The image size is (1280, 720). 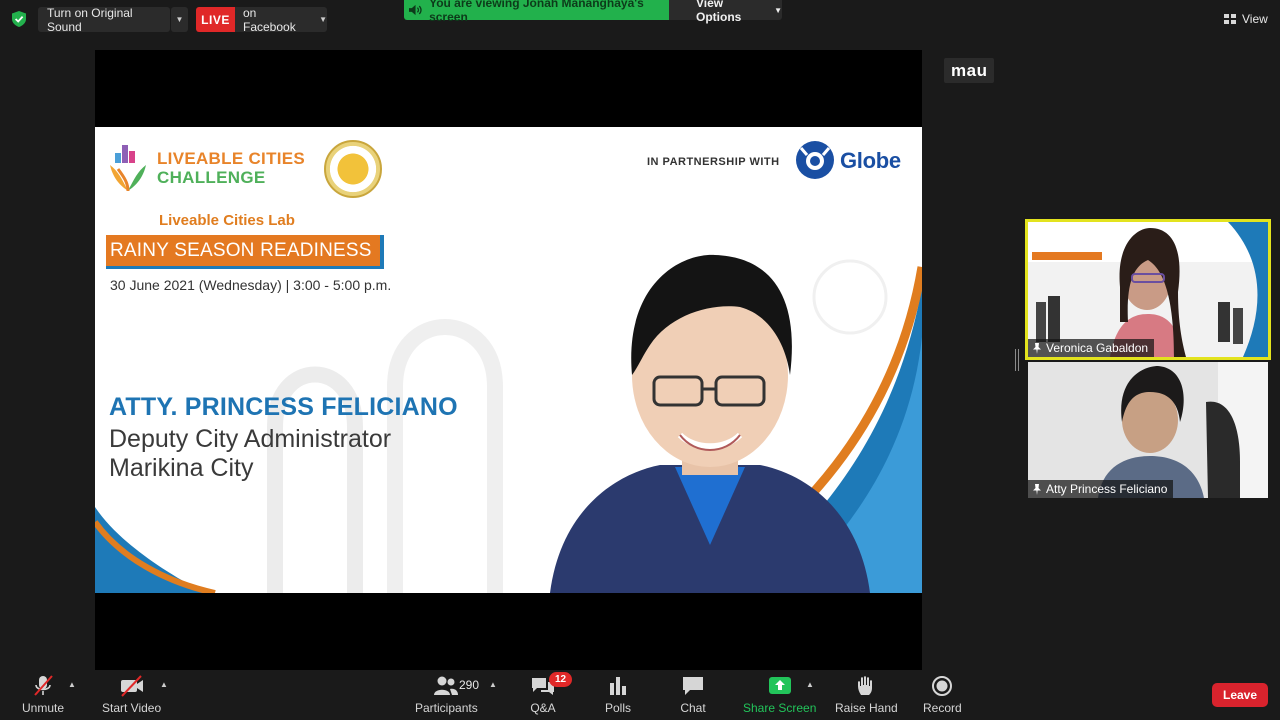 What do you see at coordinates (19, 19) in the screenshot?
I see `security-shield-icon` at bounding box center [19, 19].